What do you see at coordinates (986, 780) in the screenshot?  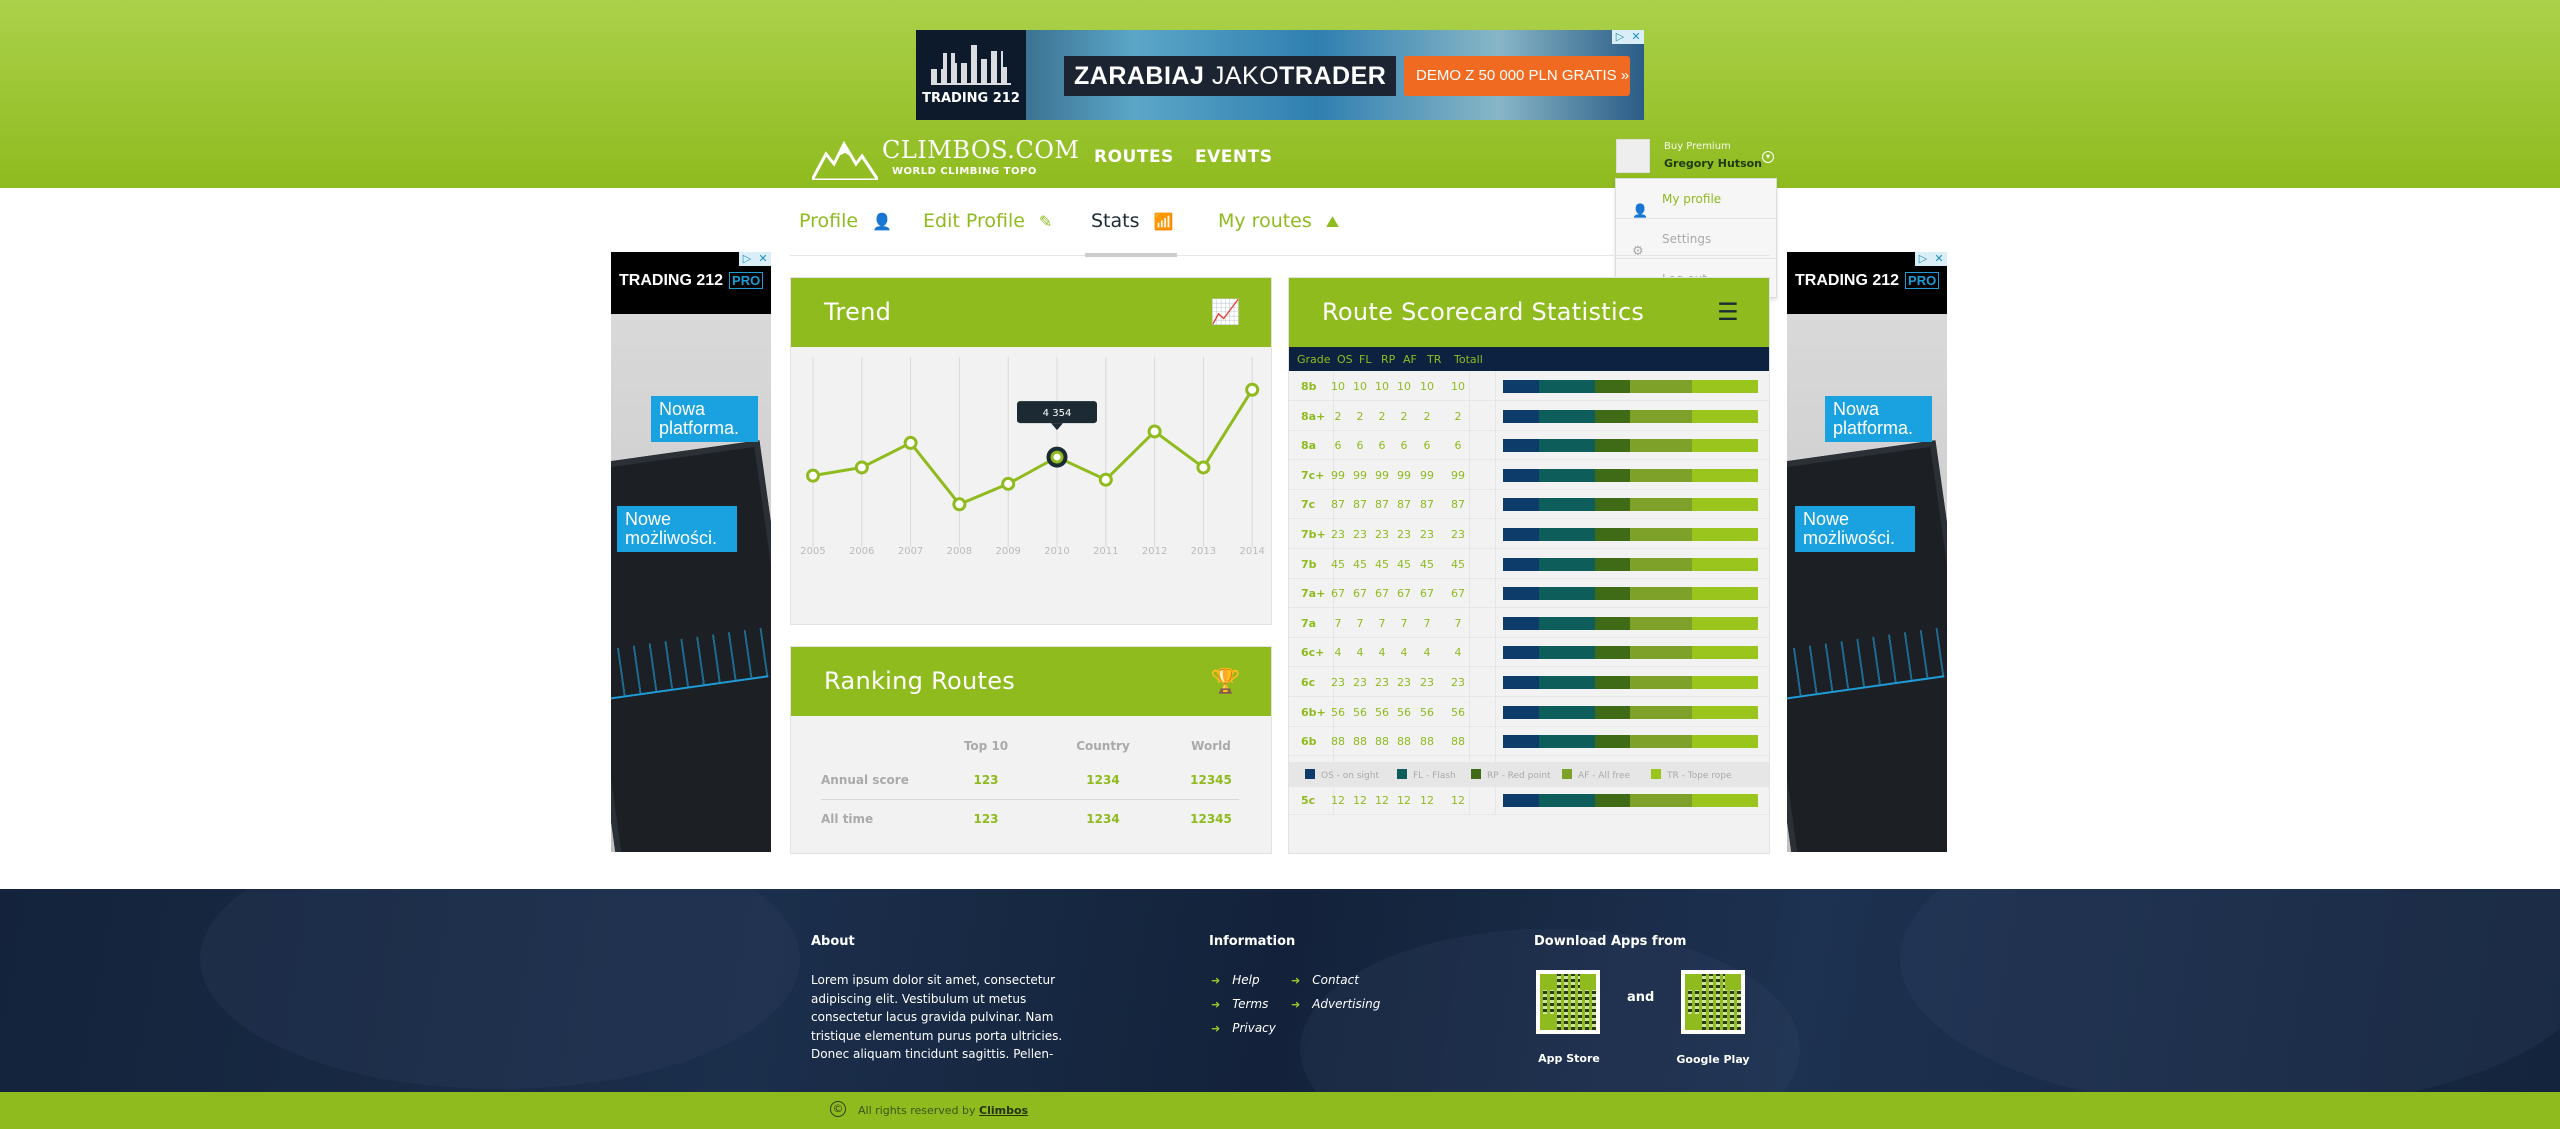 I see `ranking-value: 123` at bounding box center [986, 780].